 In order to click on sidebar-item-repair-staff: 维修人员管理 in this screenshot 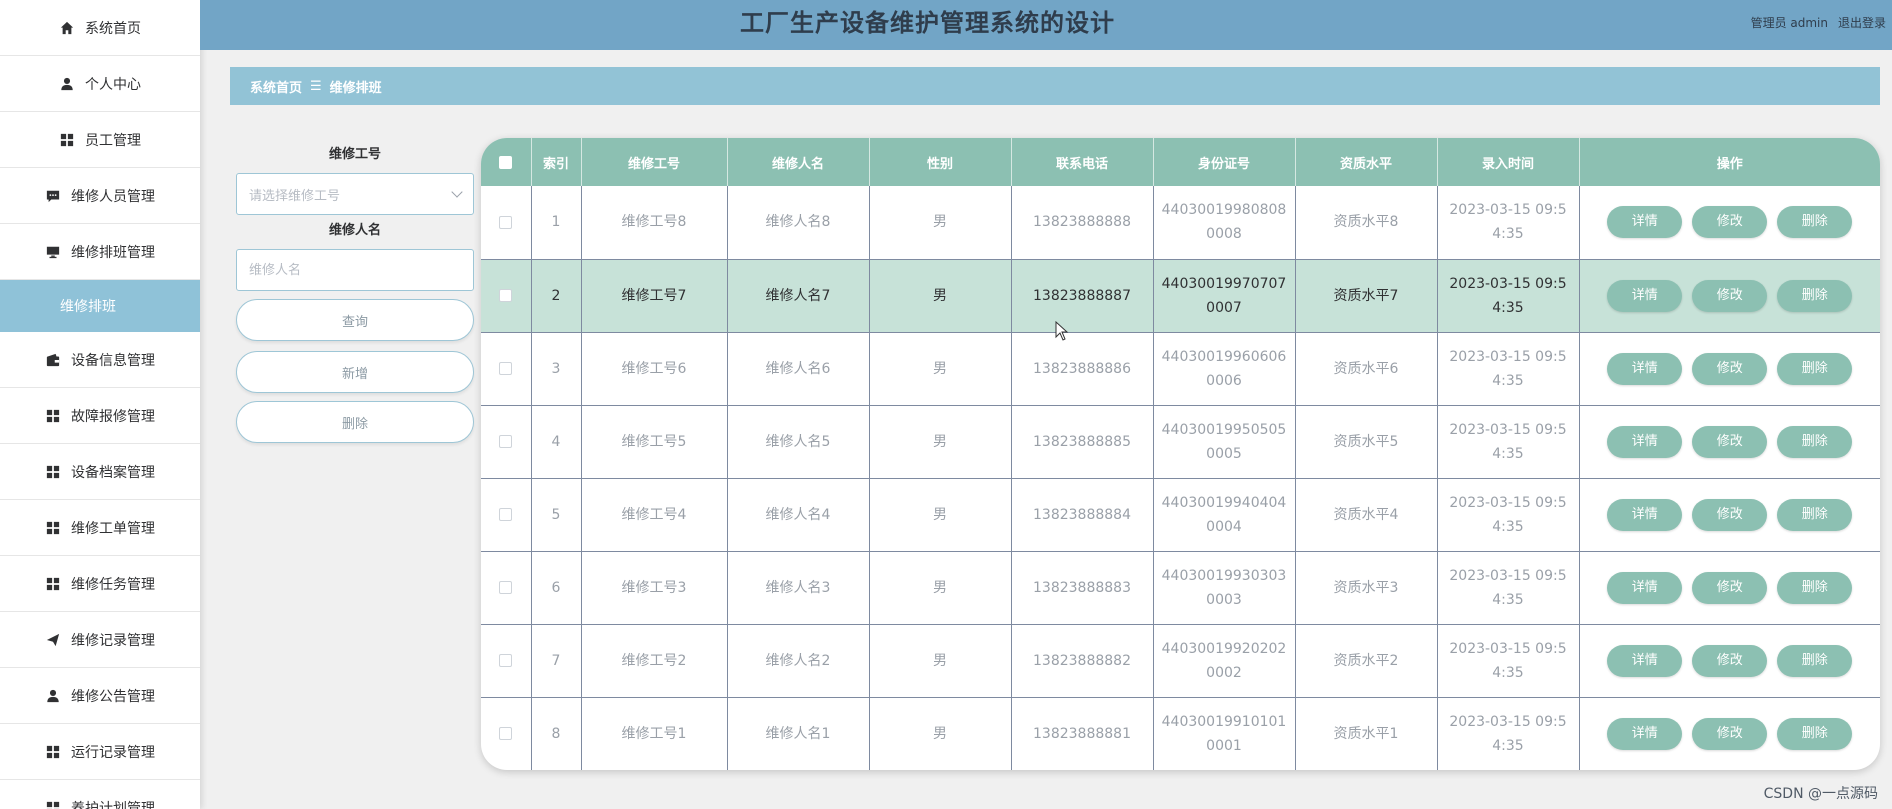, I will do `click(100, 196)`.